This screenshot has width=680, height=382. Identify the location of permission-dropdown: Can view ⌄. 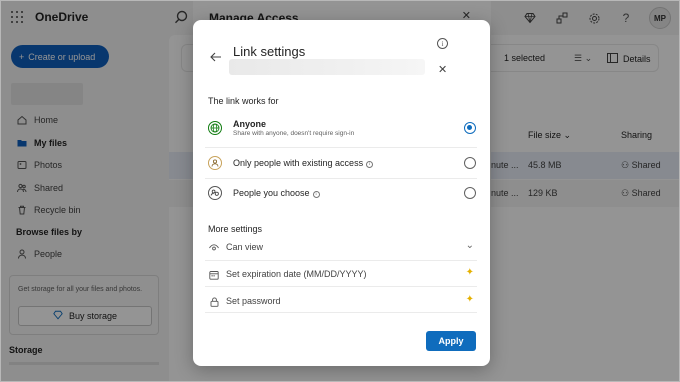
(341, 248).